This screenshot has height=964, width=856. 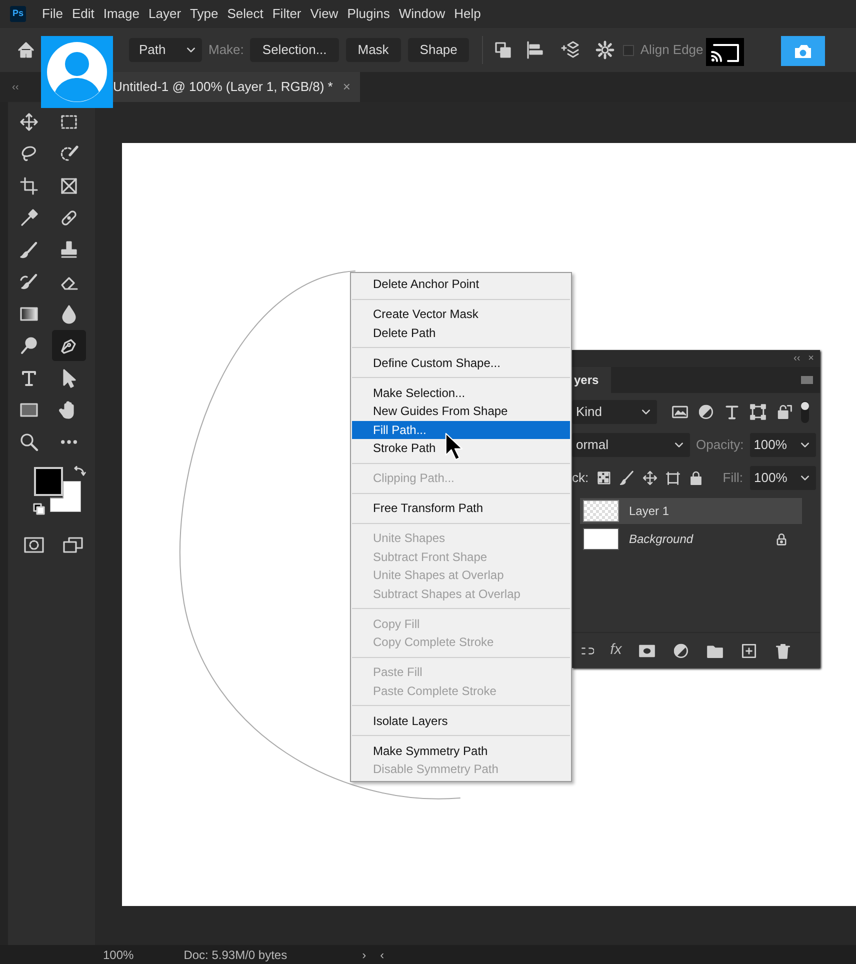 What do you see at coordinates (461, 508) in the screenshot?
I see `menu-item: Free Transform Path` at bounding box center [461, 508].